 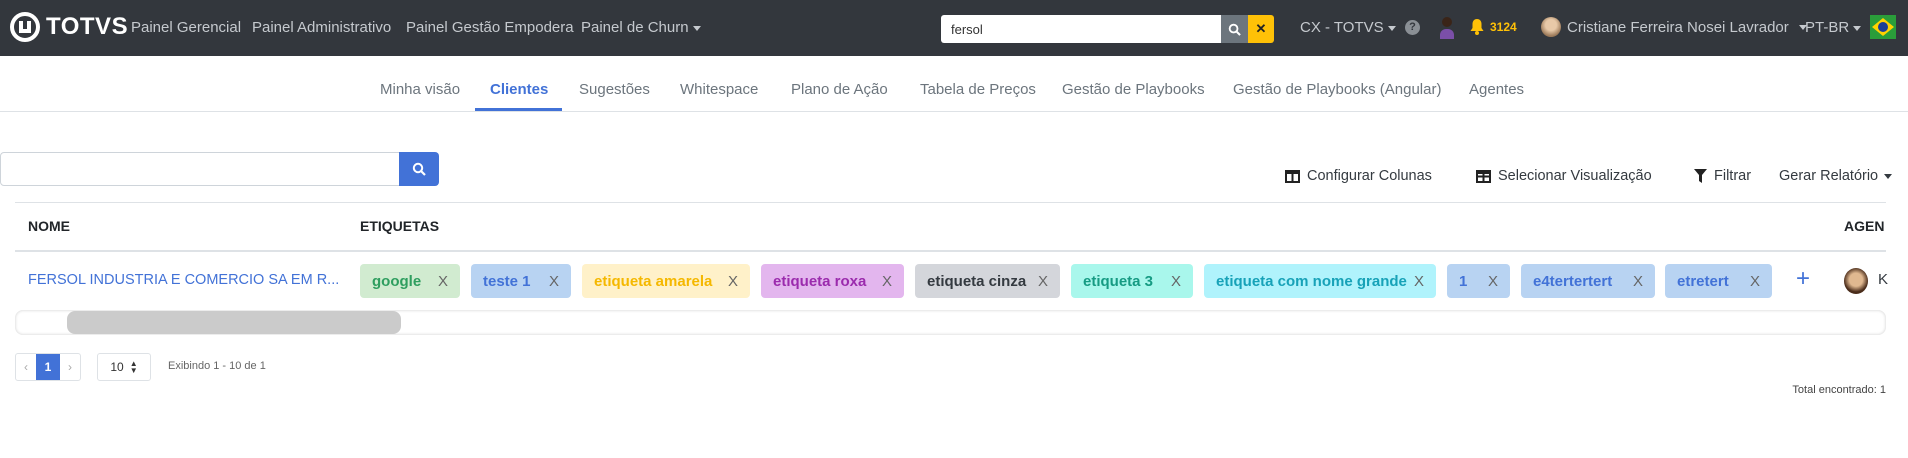 I want to click on user-menu: Cristiane Ferreira Nosei Lavrador, so click(x=1674, y=27).